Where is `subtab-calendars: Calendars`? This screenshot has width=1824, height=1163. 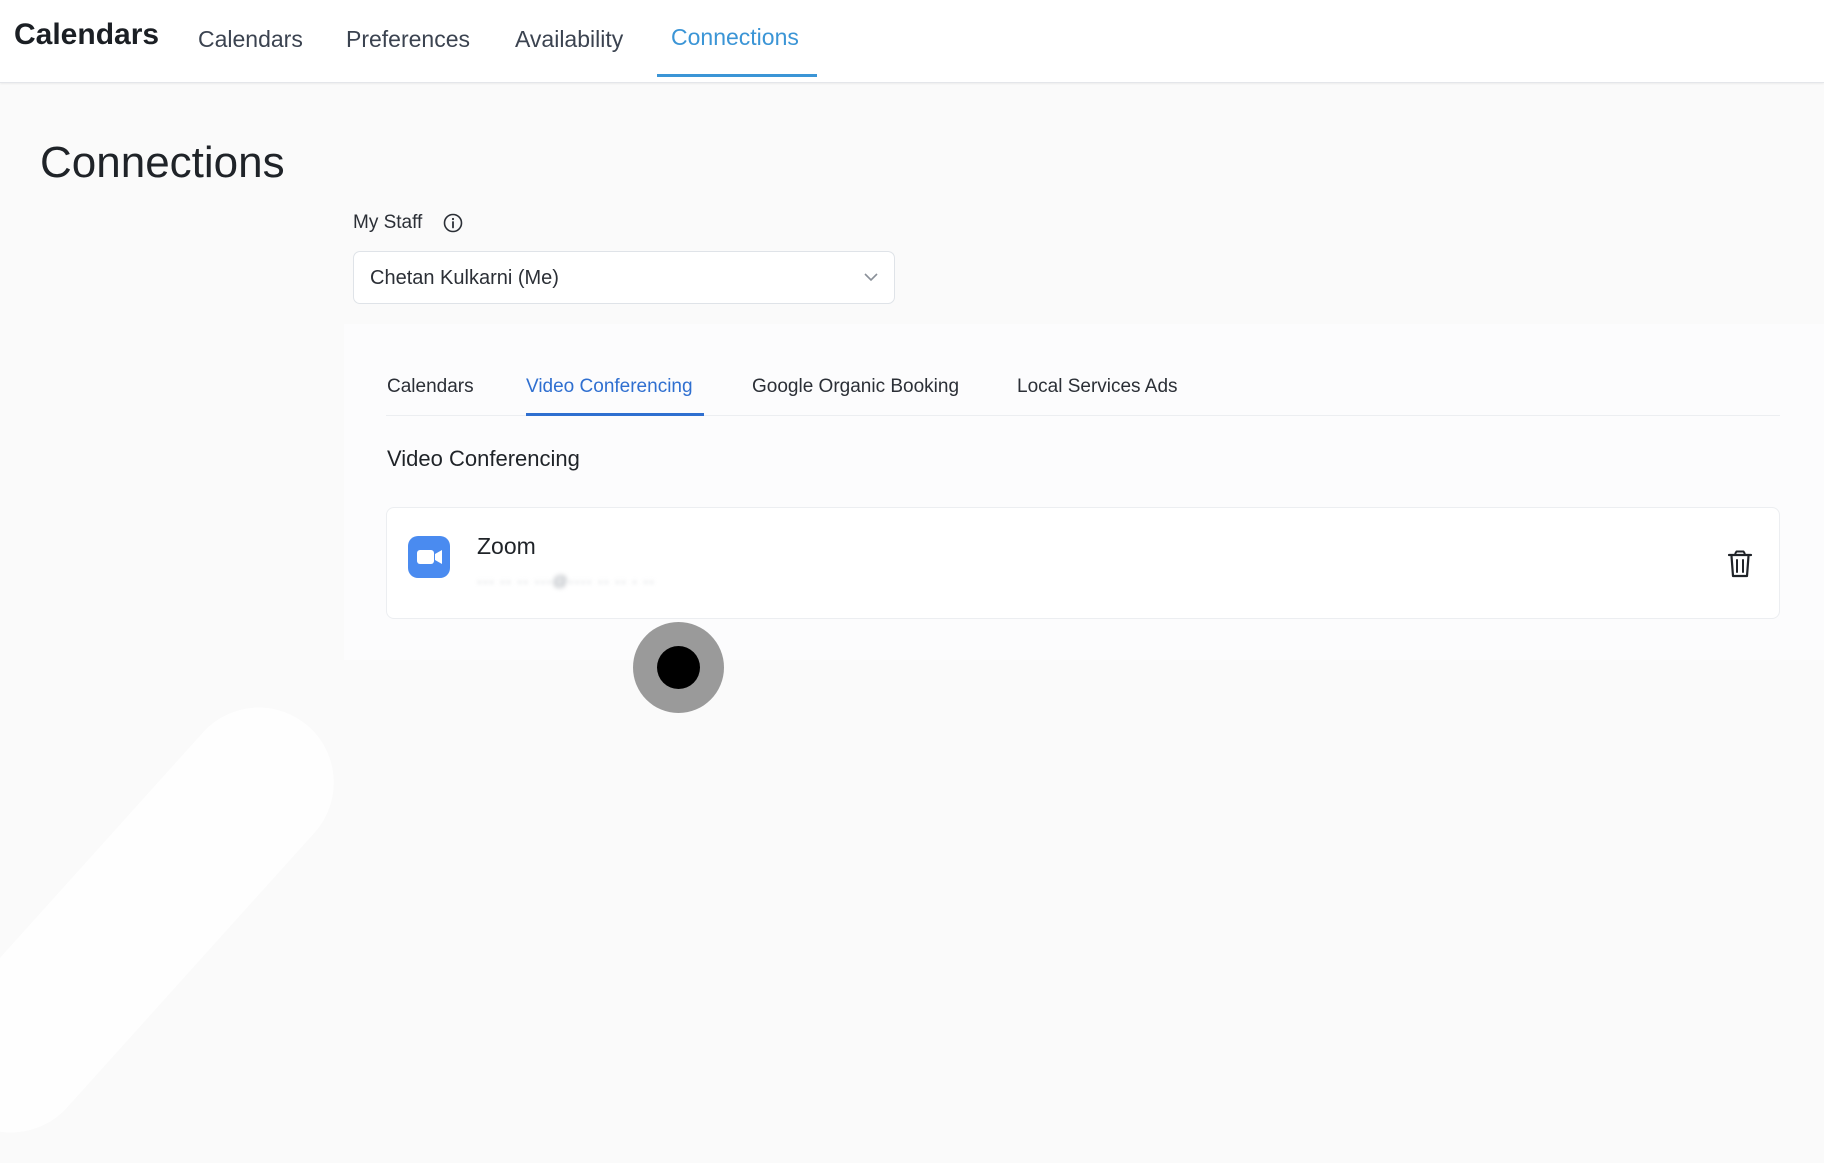 subtab-calendars: Calendars is located at coordinates (430, 387).